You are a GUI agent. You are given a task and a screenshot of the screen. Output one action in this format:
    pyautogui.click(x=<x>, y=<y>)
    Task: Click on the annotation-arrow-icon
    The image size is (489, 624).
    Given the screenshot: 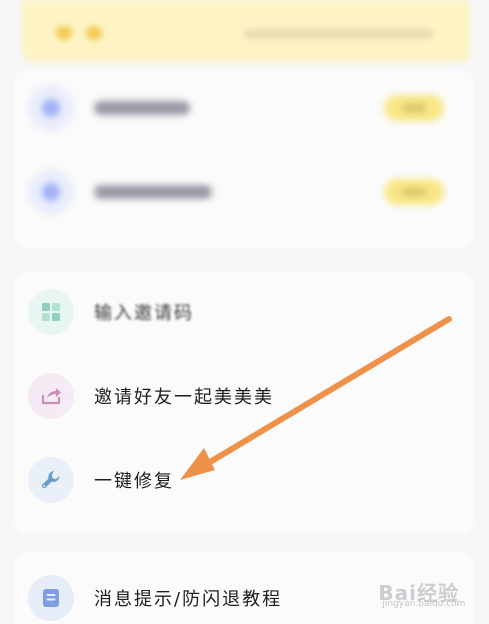 What is the action you would take?
    pyautogui.click(x=316, y=398)
    